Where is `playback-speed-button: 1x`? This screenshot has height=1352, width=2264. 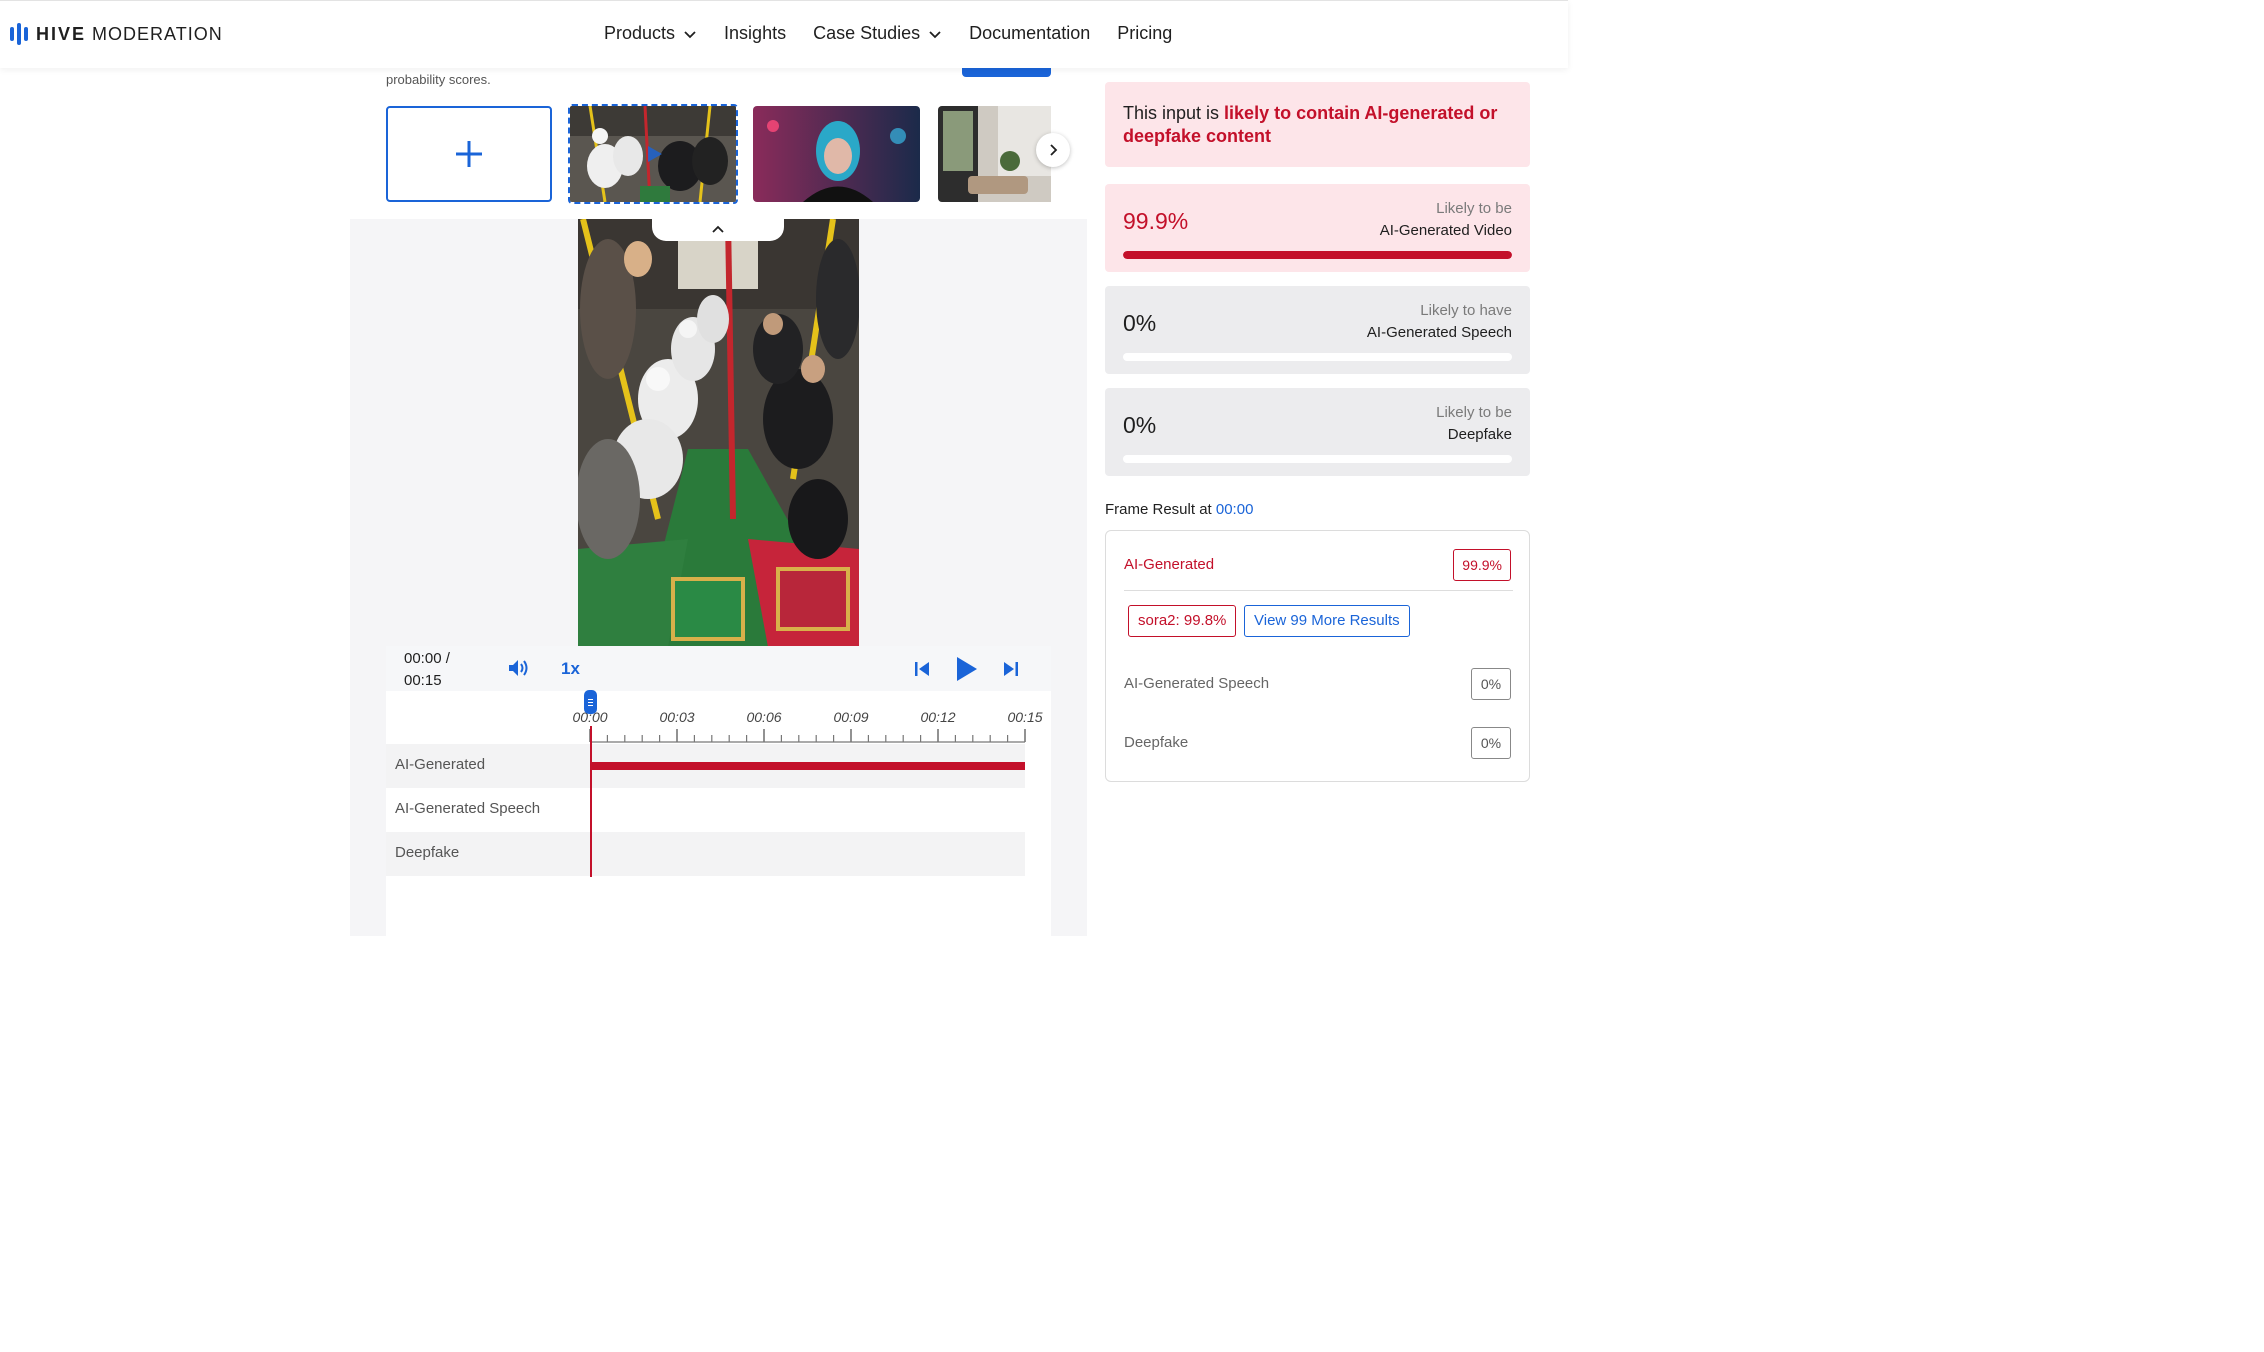
playback-speed-button: 1x is located at coordinates (570, 669).